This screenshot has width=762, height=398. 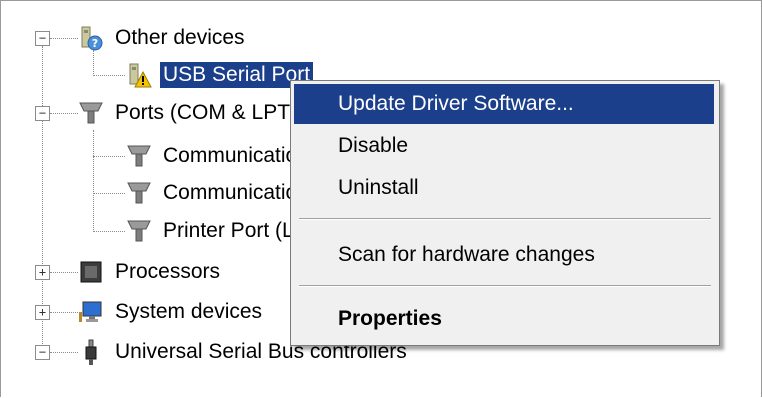 What do you see at coordinates (220, 75) in the screenshot?
I see `tree-item-usb-serial-port: USB Serial Port` at bounding box center [220, 75].